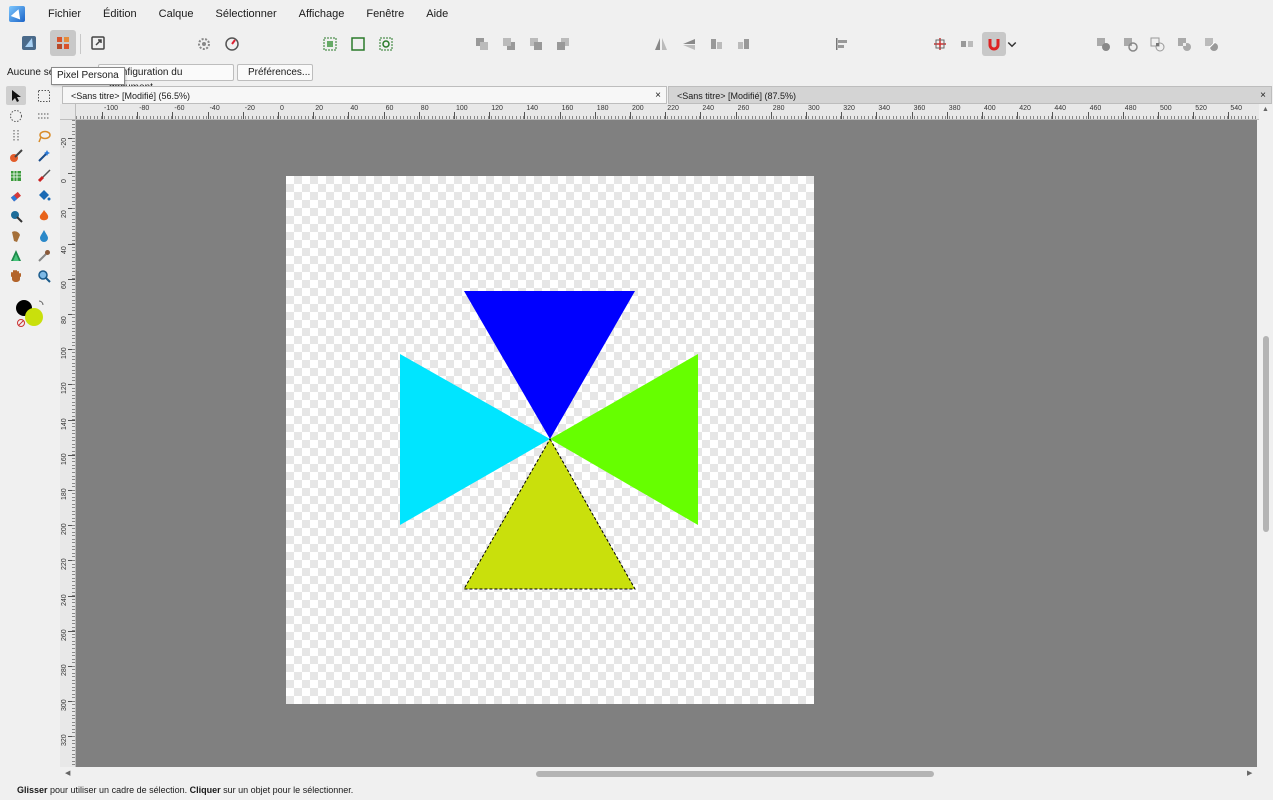 The width and height of the screenshot is (1273, 800). Describe the element at coordinates (63, 43) in the screenshot. I see `pixel-persona-button` at that location.